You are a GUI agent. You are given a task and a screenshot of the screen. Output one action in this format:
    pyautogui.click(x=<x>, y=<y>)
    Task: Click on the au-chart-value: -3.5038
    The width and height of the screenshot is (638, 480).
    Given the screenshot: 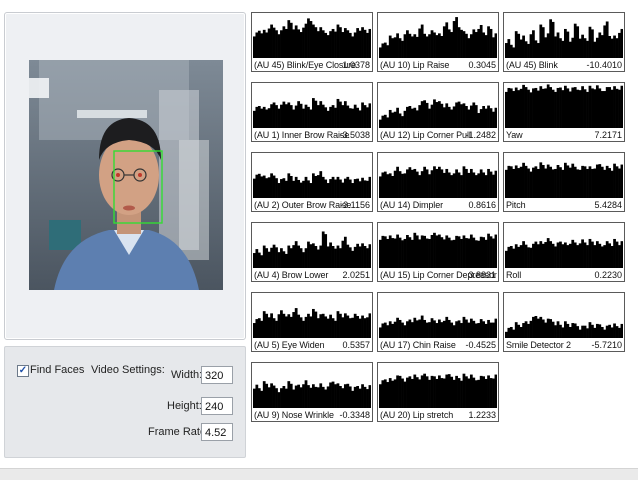 What is the action you would take?
    pyautogui.click(x=354, y=135)
    